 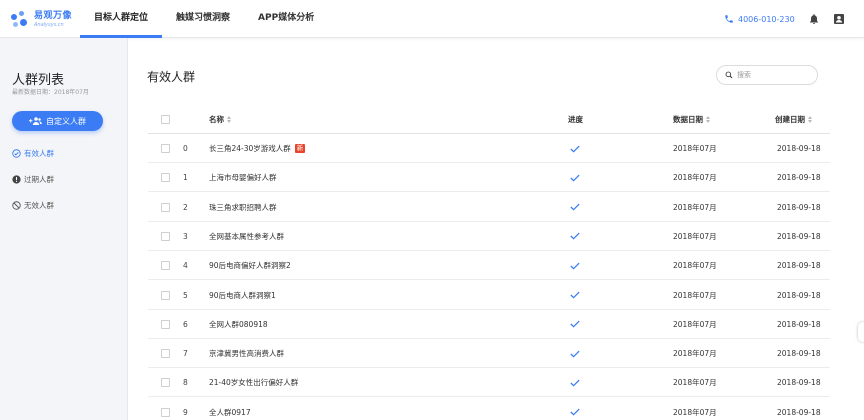 I want to click on custom-audience-button: 自定义人群, so click(x=57, y=121).